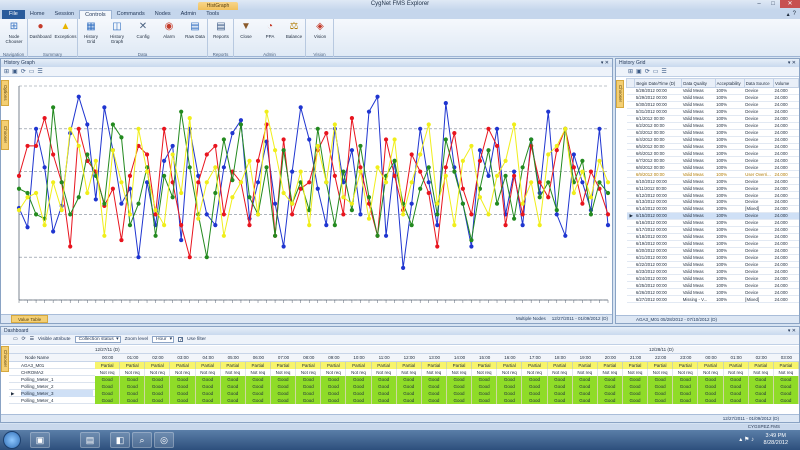  I want to click on table-row: 6/4/2012 00:00 Valid Meas 100% Device 24.000, so click(712, 140).